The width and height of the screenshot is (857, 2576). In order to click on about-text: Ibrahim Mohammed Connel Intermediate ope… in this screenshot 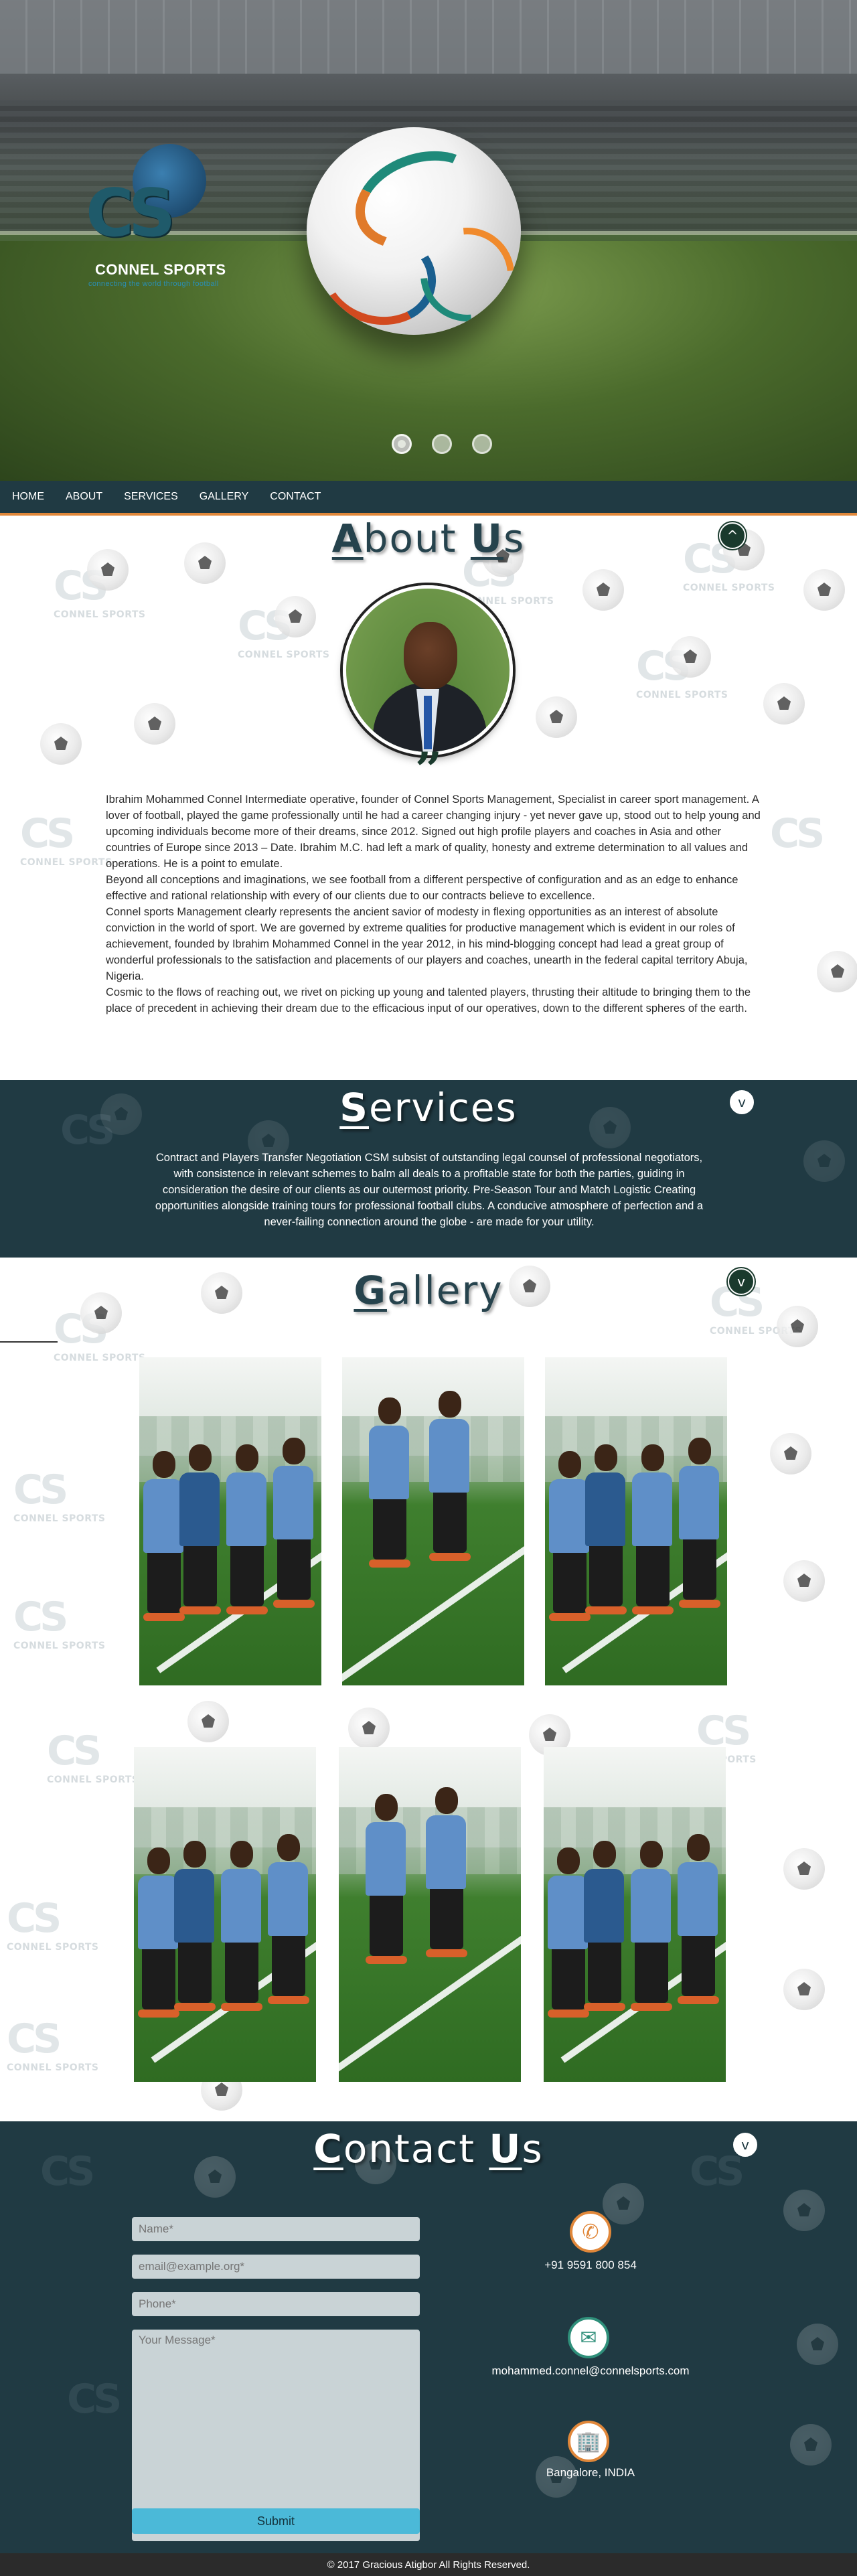, I will do `click(435, 903)`.